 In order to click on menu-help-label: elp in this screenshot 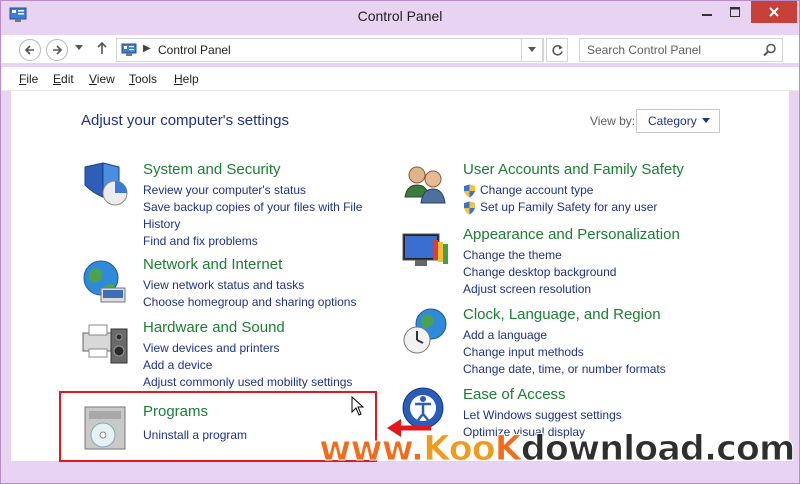, I will do `click(190, 79)`.